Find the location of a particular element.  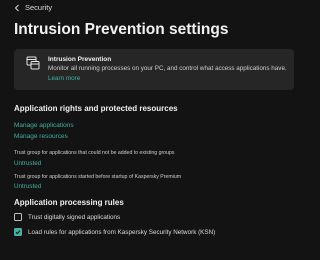

back-link-label: Security is located at coordinates (39, 7).